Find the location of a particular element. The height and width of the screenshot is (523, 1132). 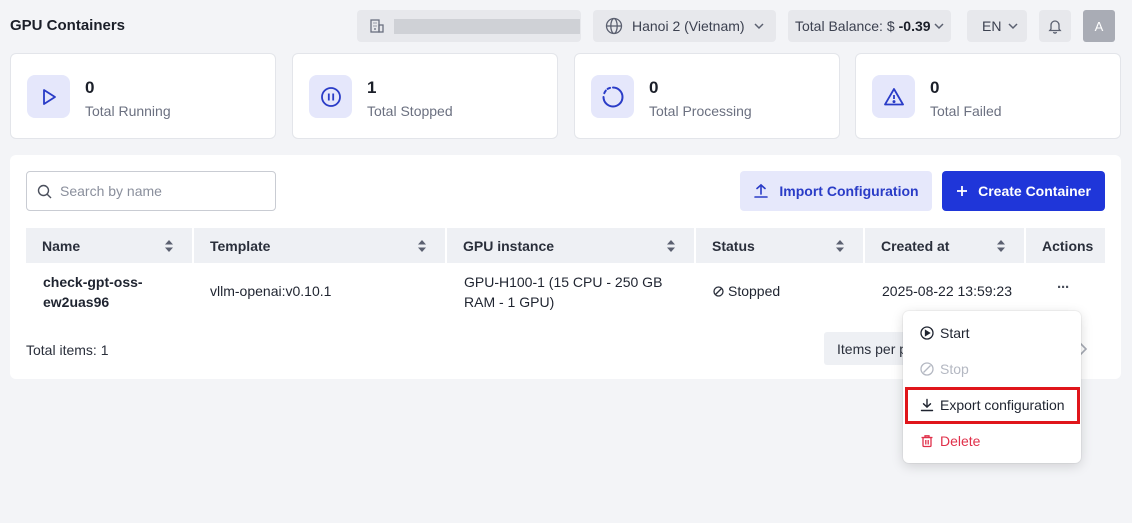

building-icon is located at coordinates (377, 26).